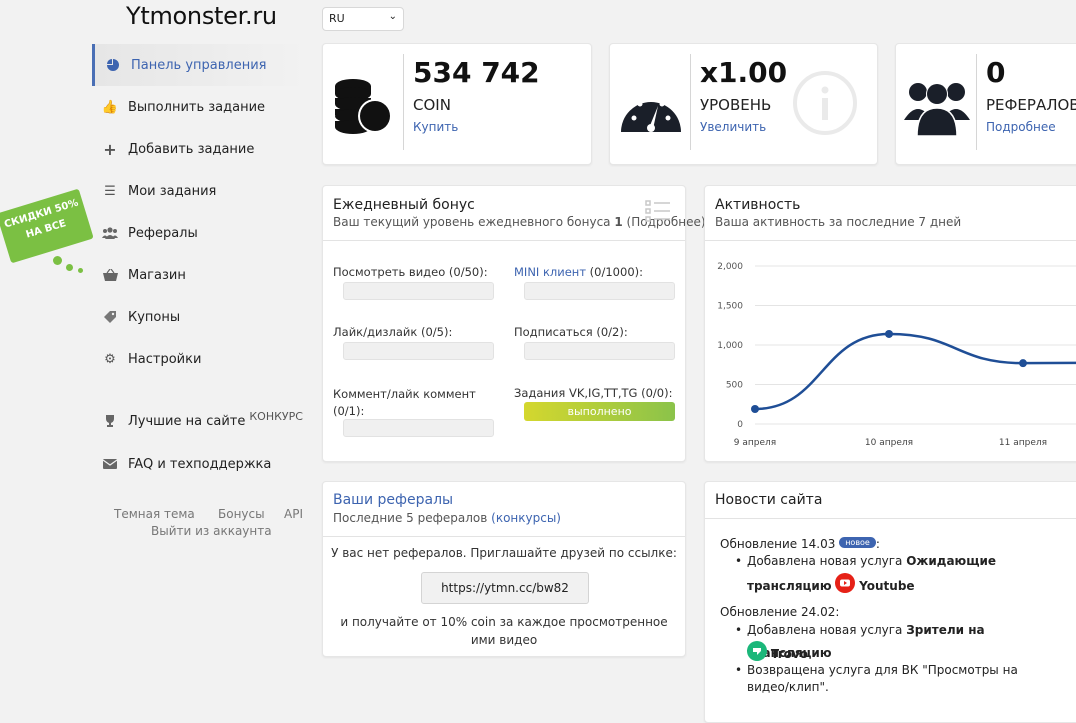 The width and height of the screenshot is (1076, 723). I want to click on x-tick-label: 10 апреля, so click(889, 443).